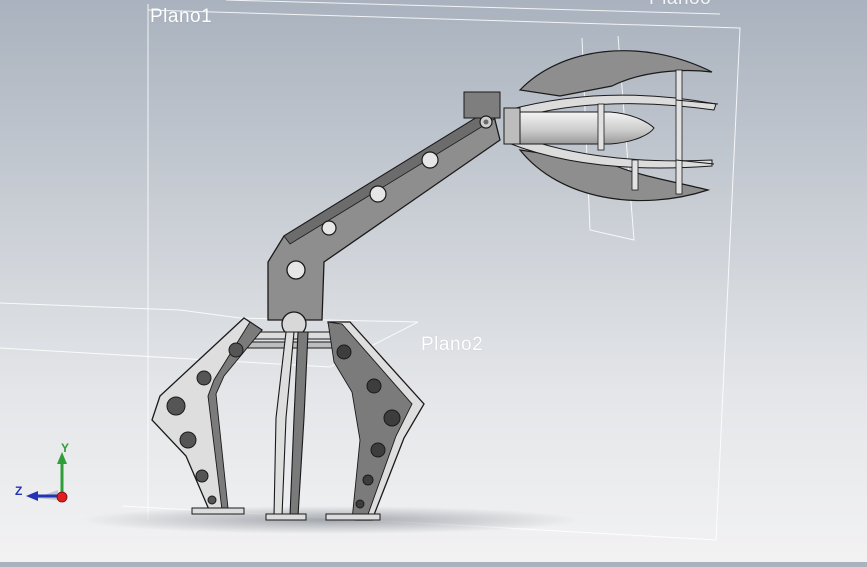  What do you see at coordinates (680, 5) in the screenshot?
I see `plane-label-plano3: Planoo` at bounding box center [680, 5].